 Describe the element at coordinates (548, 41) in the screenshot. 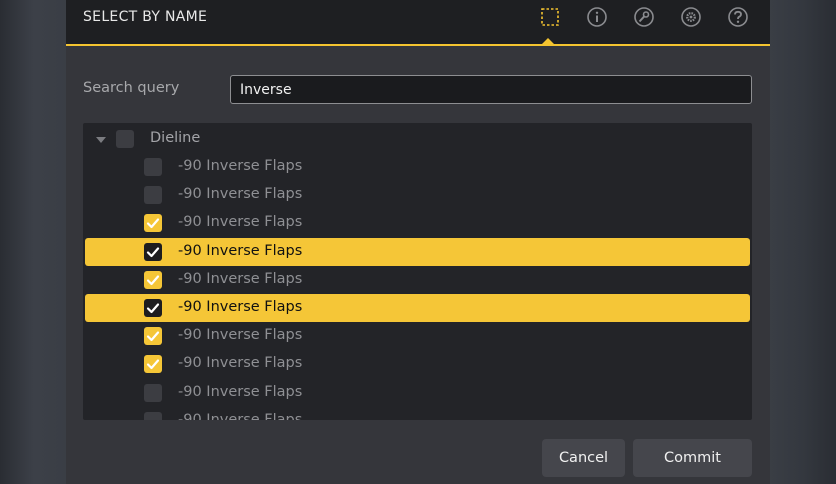

I see `active-tool-indicator` at that location.